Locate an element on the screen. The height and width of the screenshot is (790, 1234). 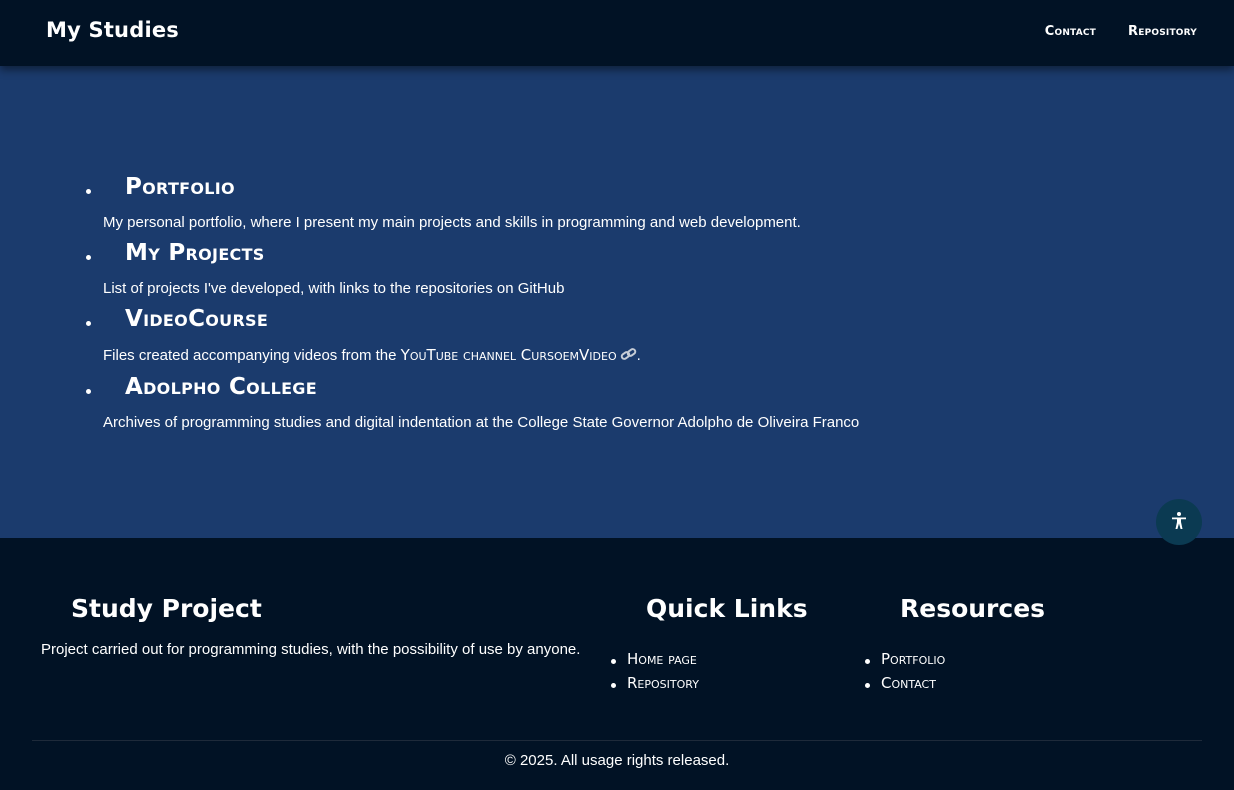
footer-link-portfolio: Portfolio is located at coordinates (913, 659).